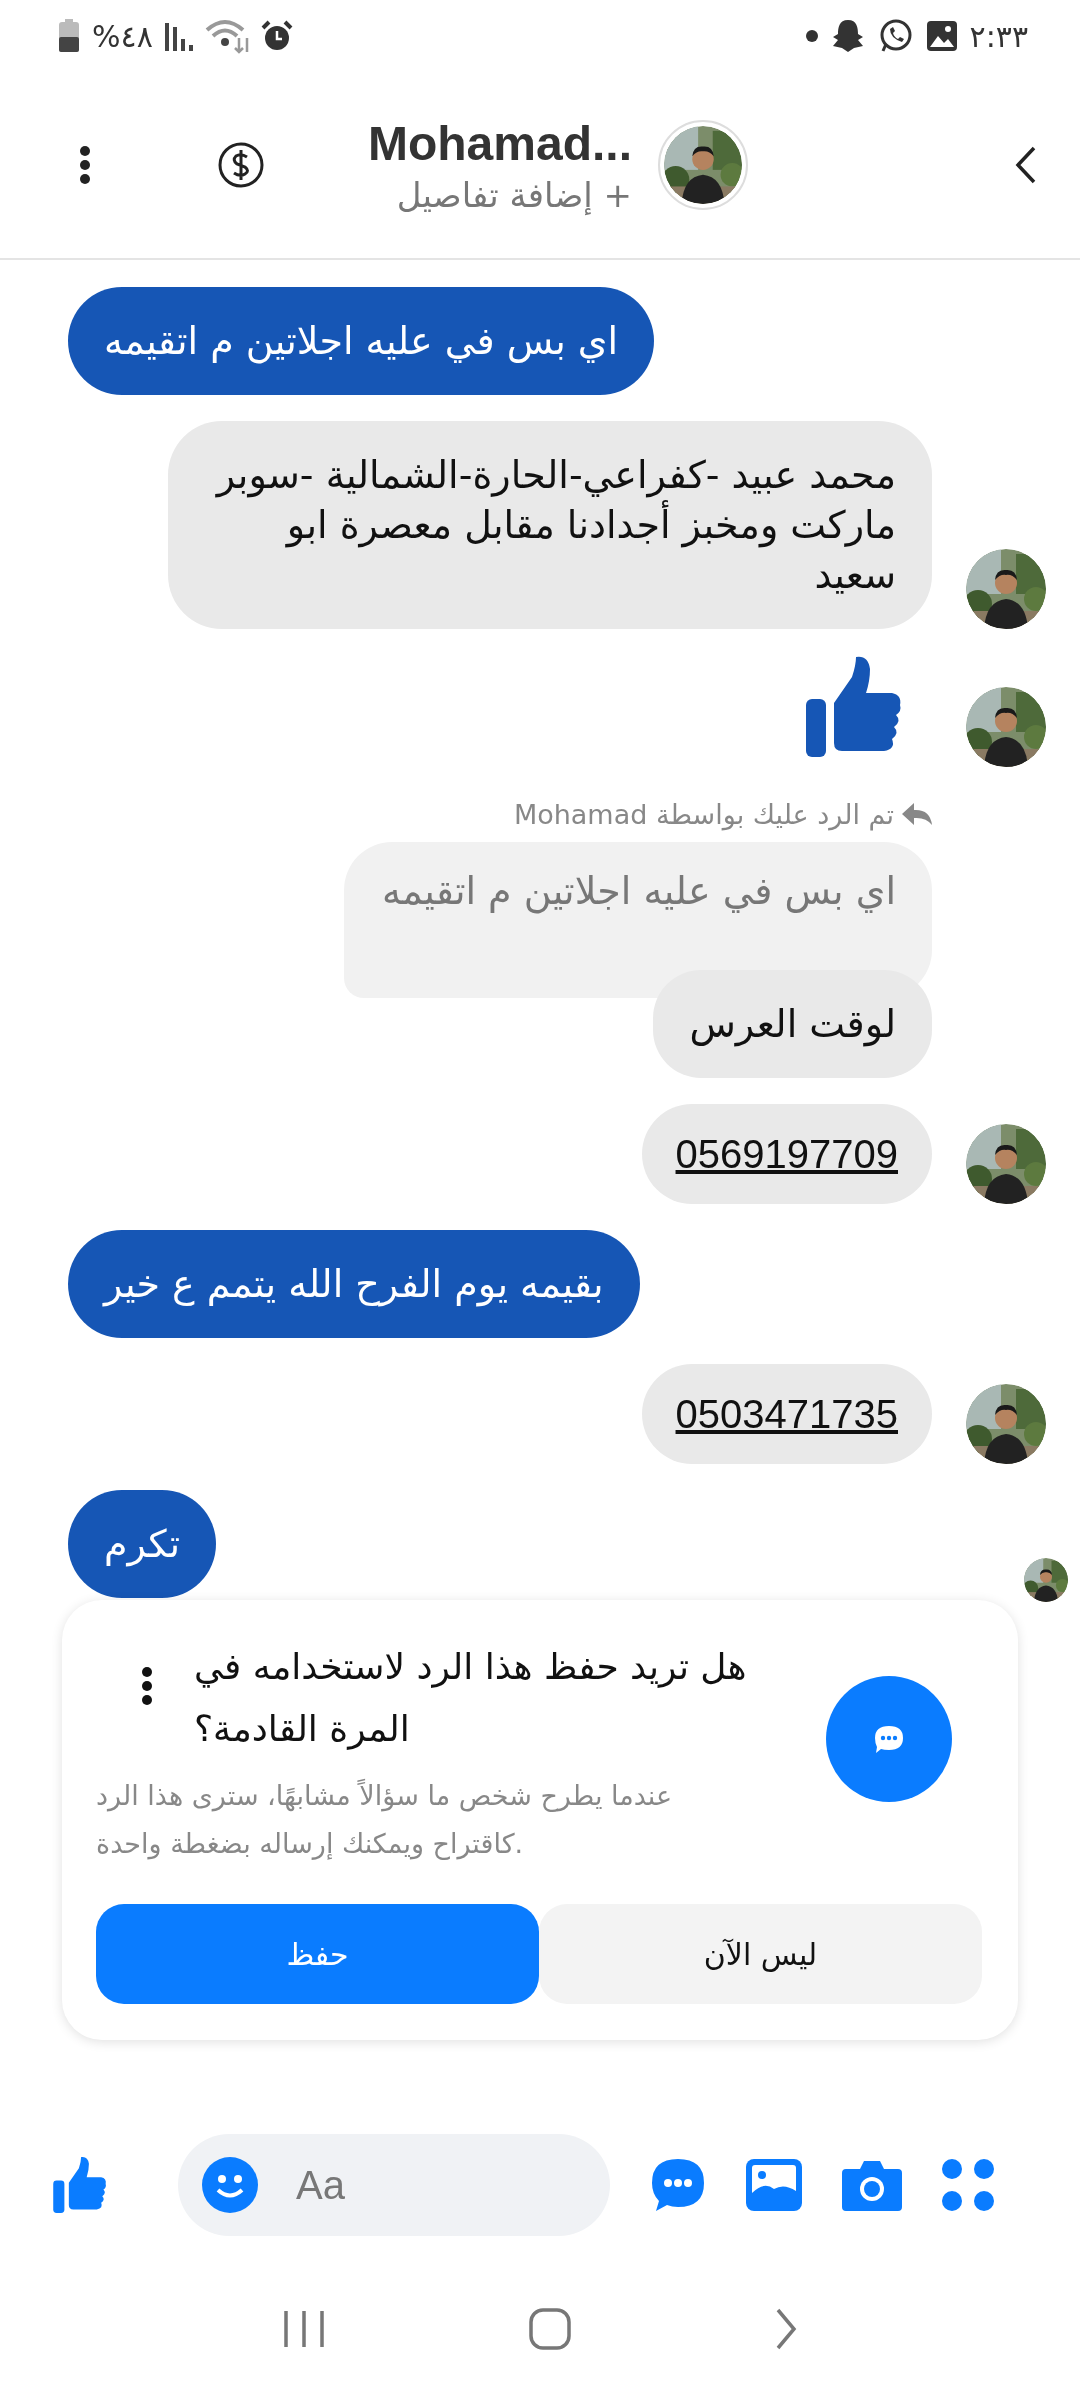 The image size is (1080, 2408). What do you see at coordinates (396, 2185) in the screenshot?
I see `message-field: Aa` at bounding box center [396, 2185].